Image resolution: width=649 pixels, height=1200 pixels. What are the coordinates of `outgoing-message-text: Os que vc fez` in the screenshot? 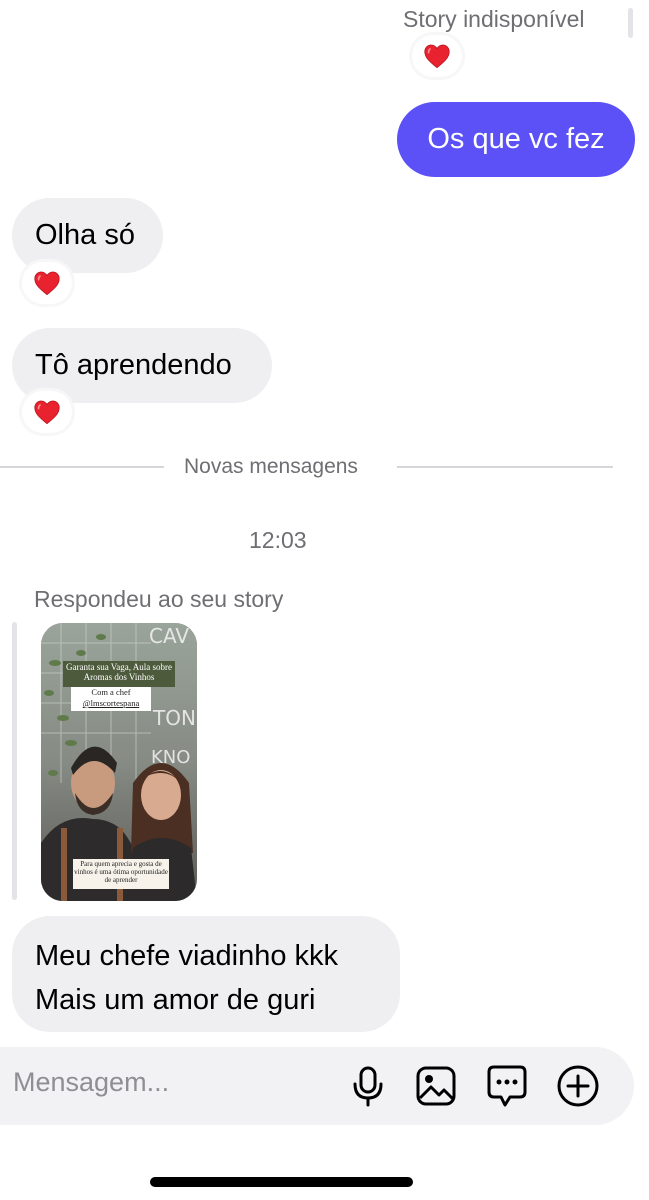 It's located at (516, 139).